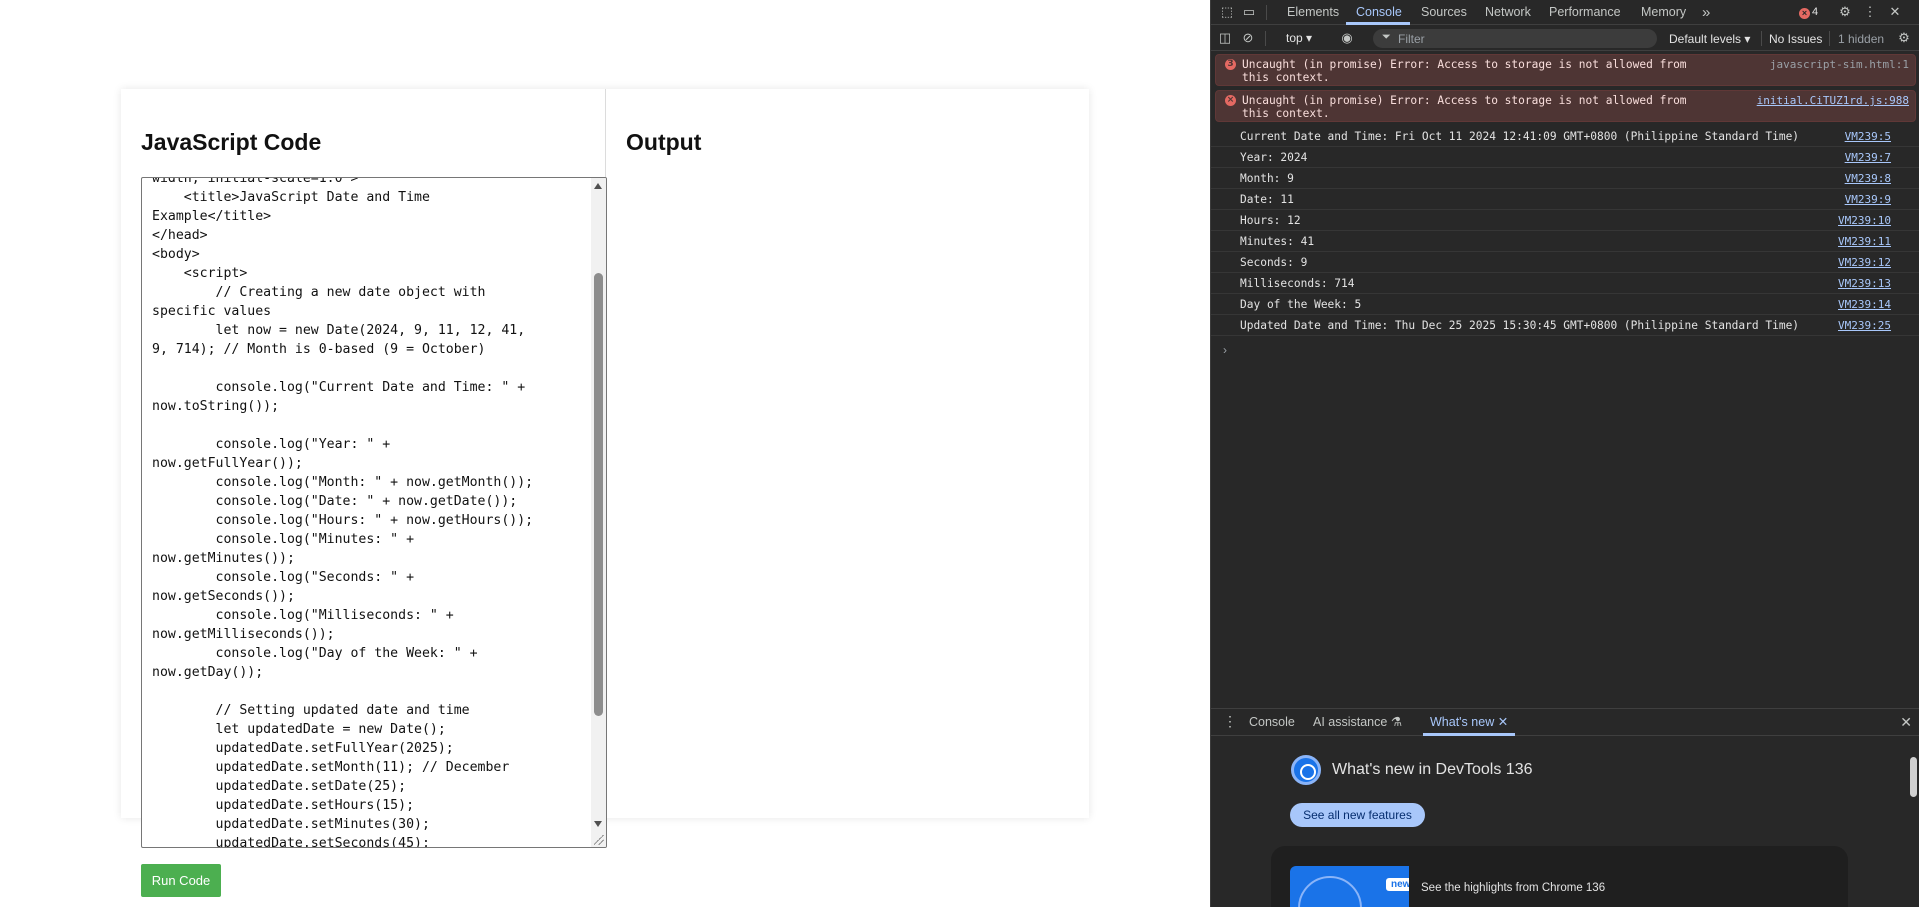 The width and height of the screenshot is (1919, 907). I want to click on drawer-tab-whats-new: What's new ✕, so click(1469, 722).